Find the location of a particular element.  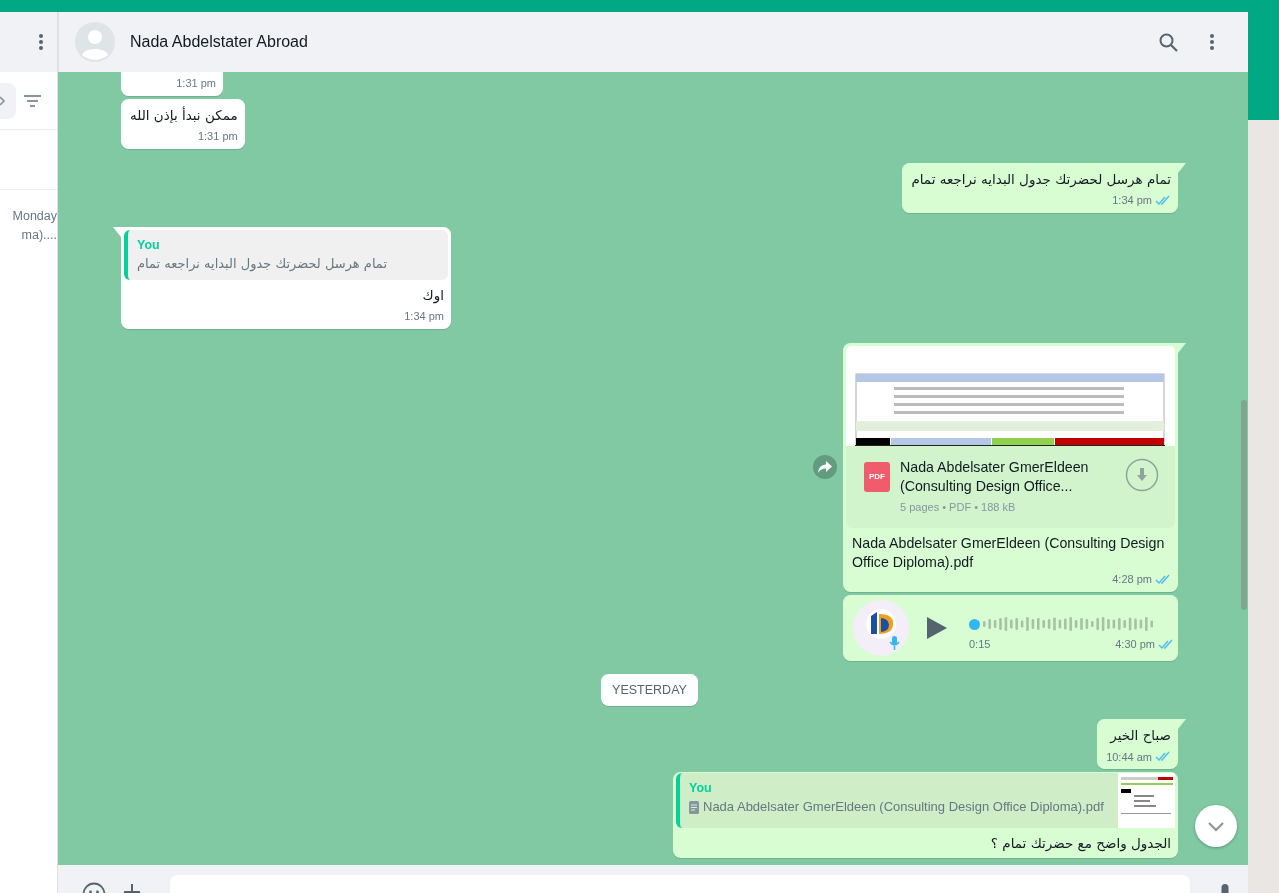

microphone-icon is located at coordinates (1225, 888).